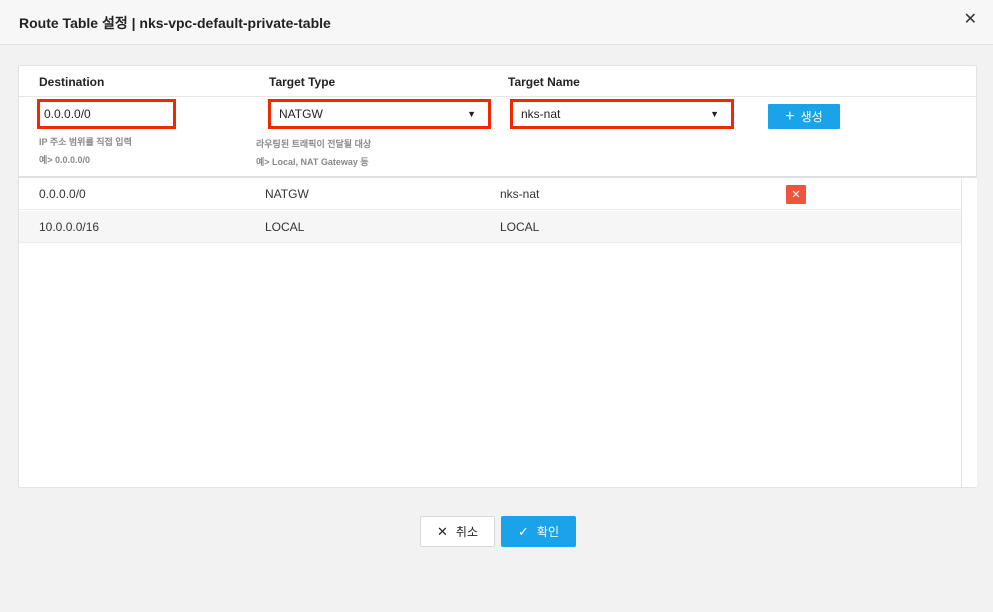 The image size is (993, 612). I want to click on column-header-target-type: Target Type, so click(302, 82).